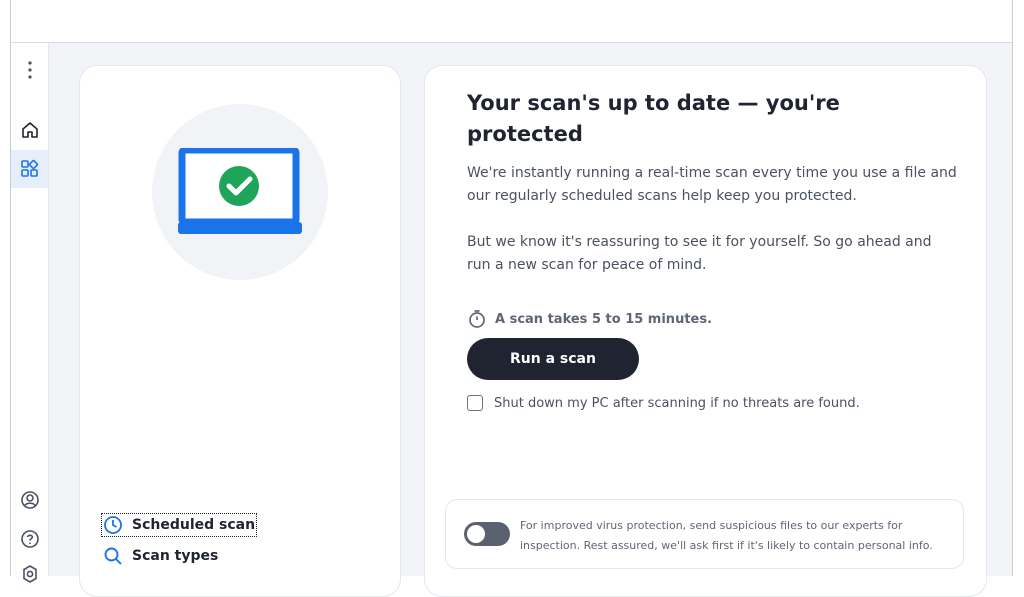  Describe the element at coordinates (1012, 288) in the screenshot. I see `window-border-right` at that location.